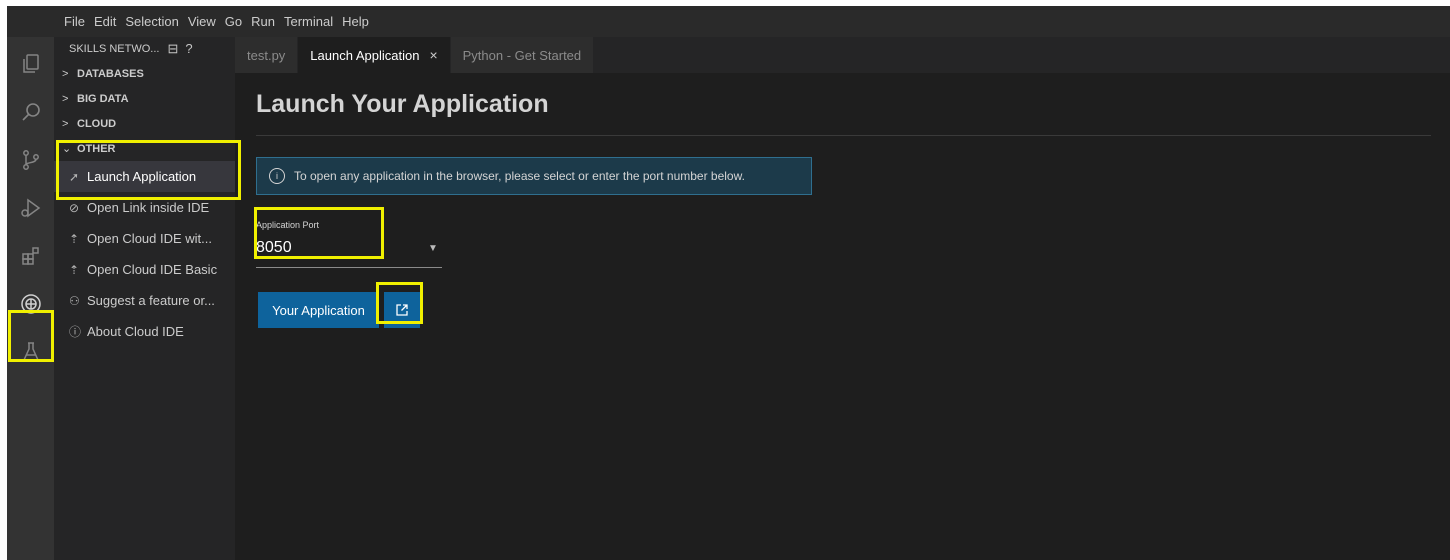 Image resolution: width=1450 pixels, height=560 pixels. Describe the element at coordinates (67, 149) in the screenshot. I see `chevron-down-icon: ⌄` at that location.